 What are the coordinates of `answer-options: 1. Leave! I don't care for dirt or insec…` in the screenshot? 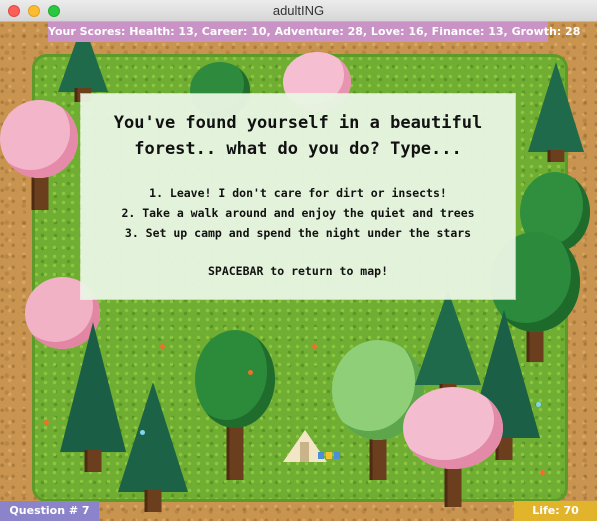 It's located at (298, 213).